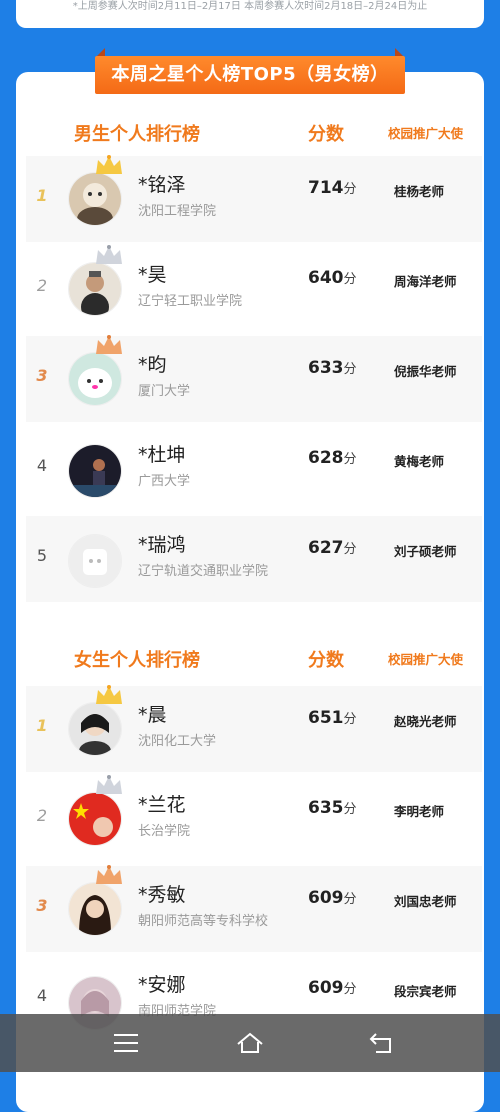  Describe the element at coordinates (254, 288) in the screenshot. I see `male-rank-row-2: 2 *昊 辽宁轻工职业学院 640分 周海洋老师` at that location.